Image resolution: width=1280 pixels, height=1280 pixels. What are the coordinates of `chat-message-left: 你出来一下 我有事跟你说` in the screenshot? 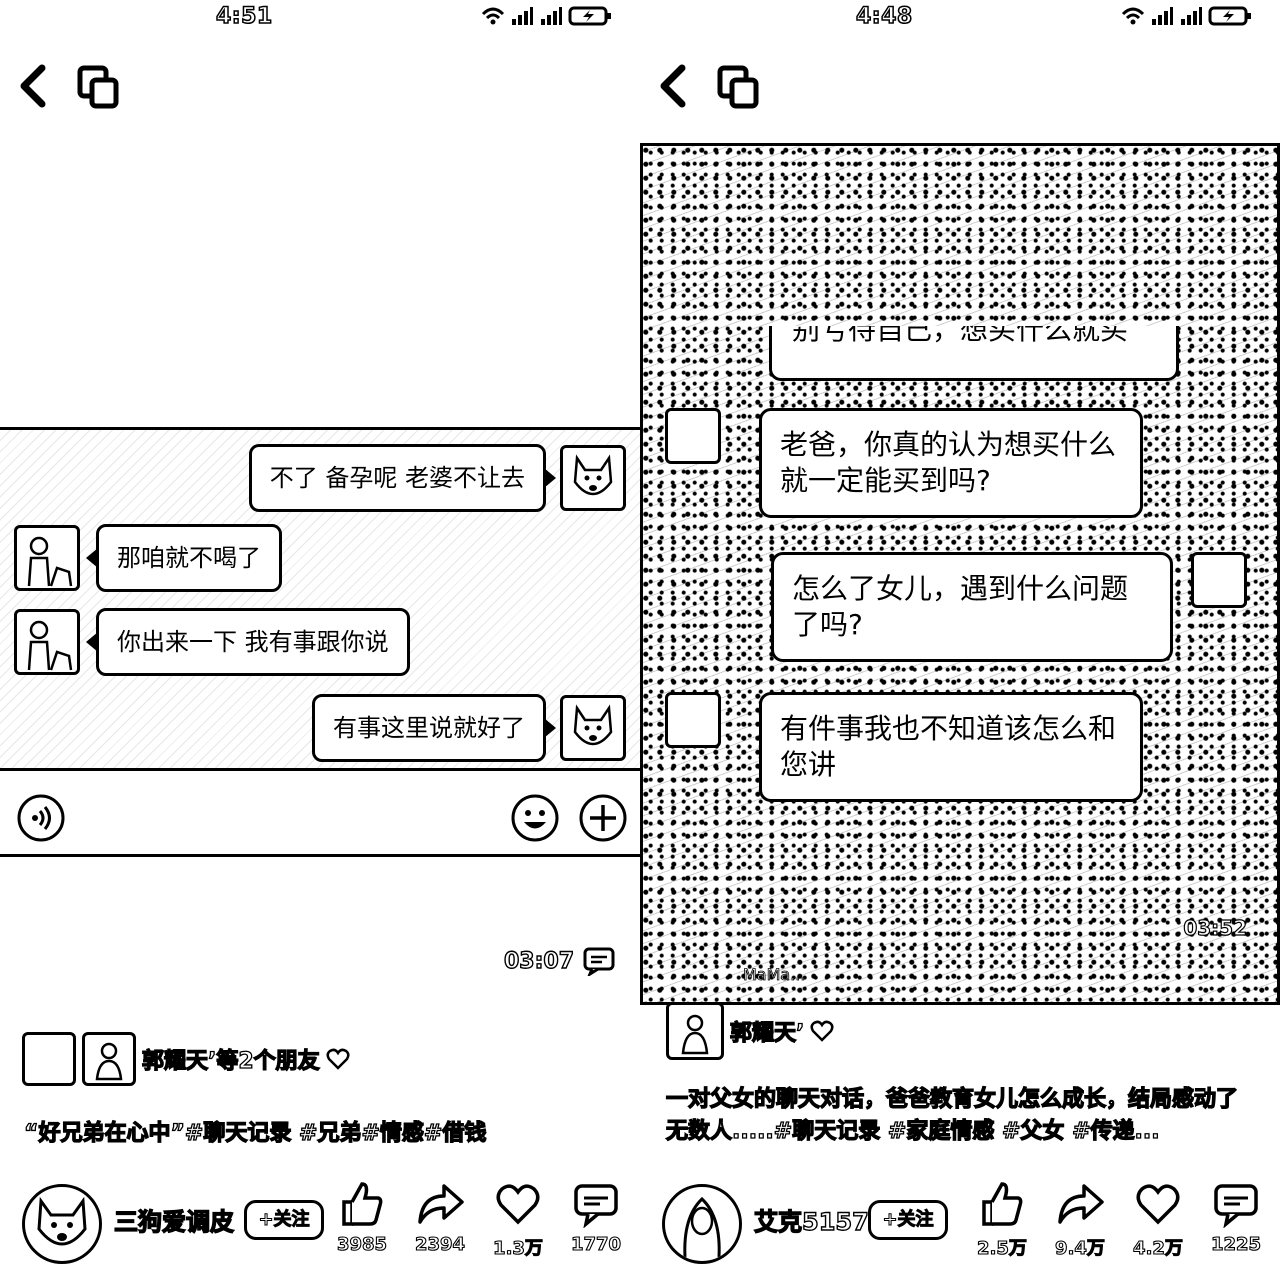 It's located at (212, 642).